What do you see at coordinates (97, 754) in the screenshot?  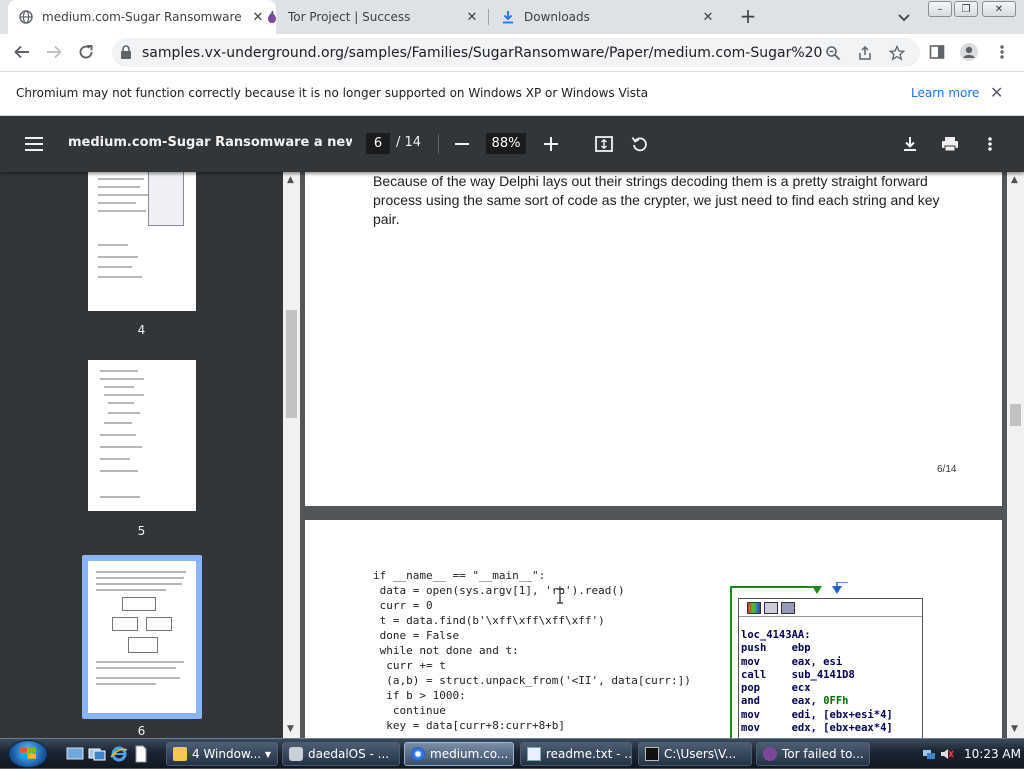 I see `switch-windows-icon` at bounding box center [97, 754].